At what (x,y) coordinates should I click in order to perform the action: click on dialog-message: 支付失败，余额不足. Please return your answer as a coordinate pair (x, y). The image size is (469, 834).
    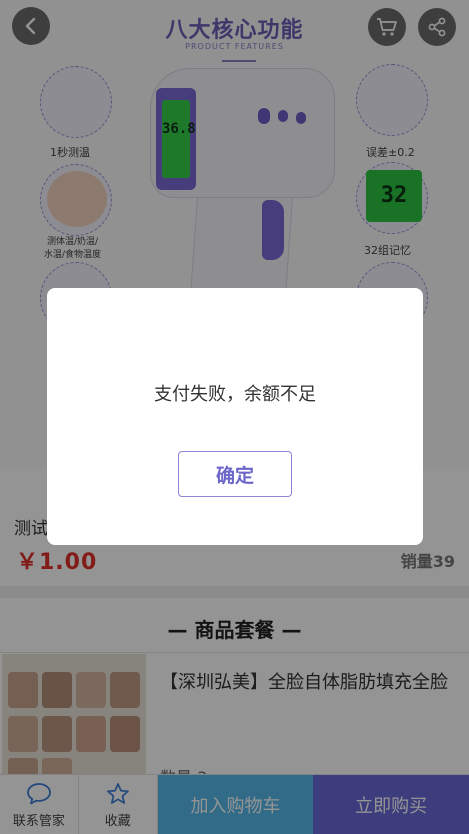
    Looking at the image, I should click on (235, 394).